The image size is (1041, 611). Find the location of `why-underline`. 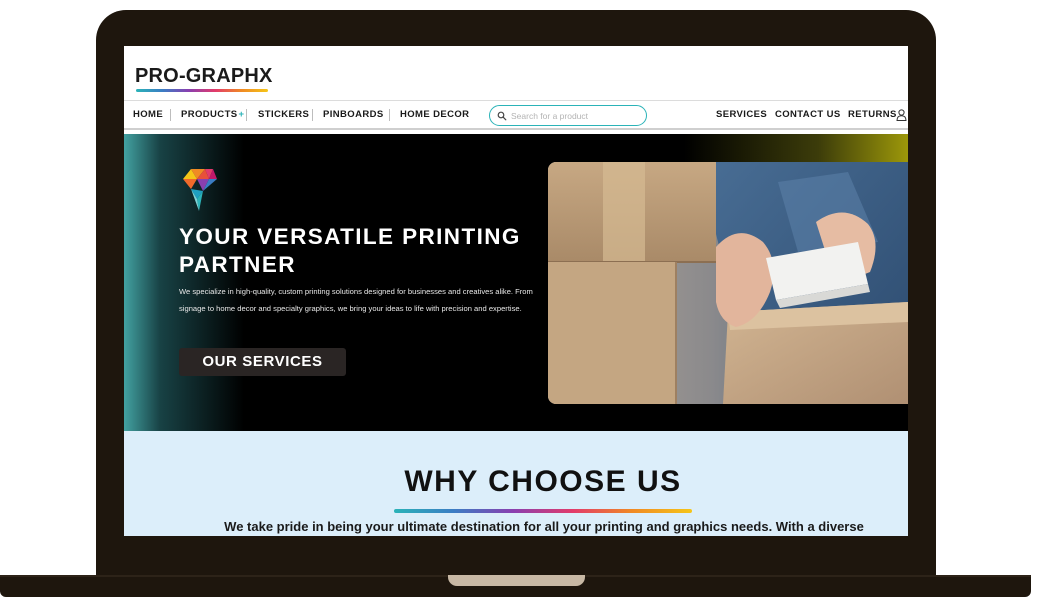

why-underline is located at coordinates (543, 511).